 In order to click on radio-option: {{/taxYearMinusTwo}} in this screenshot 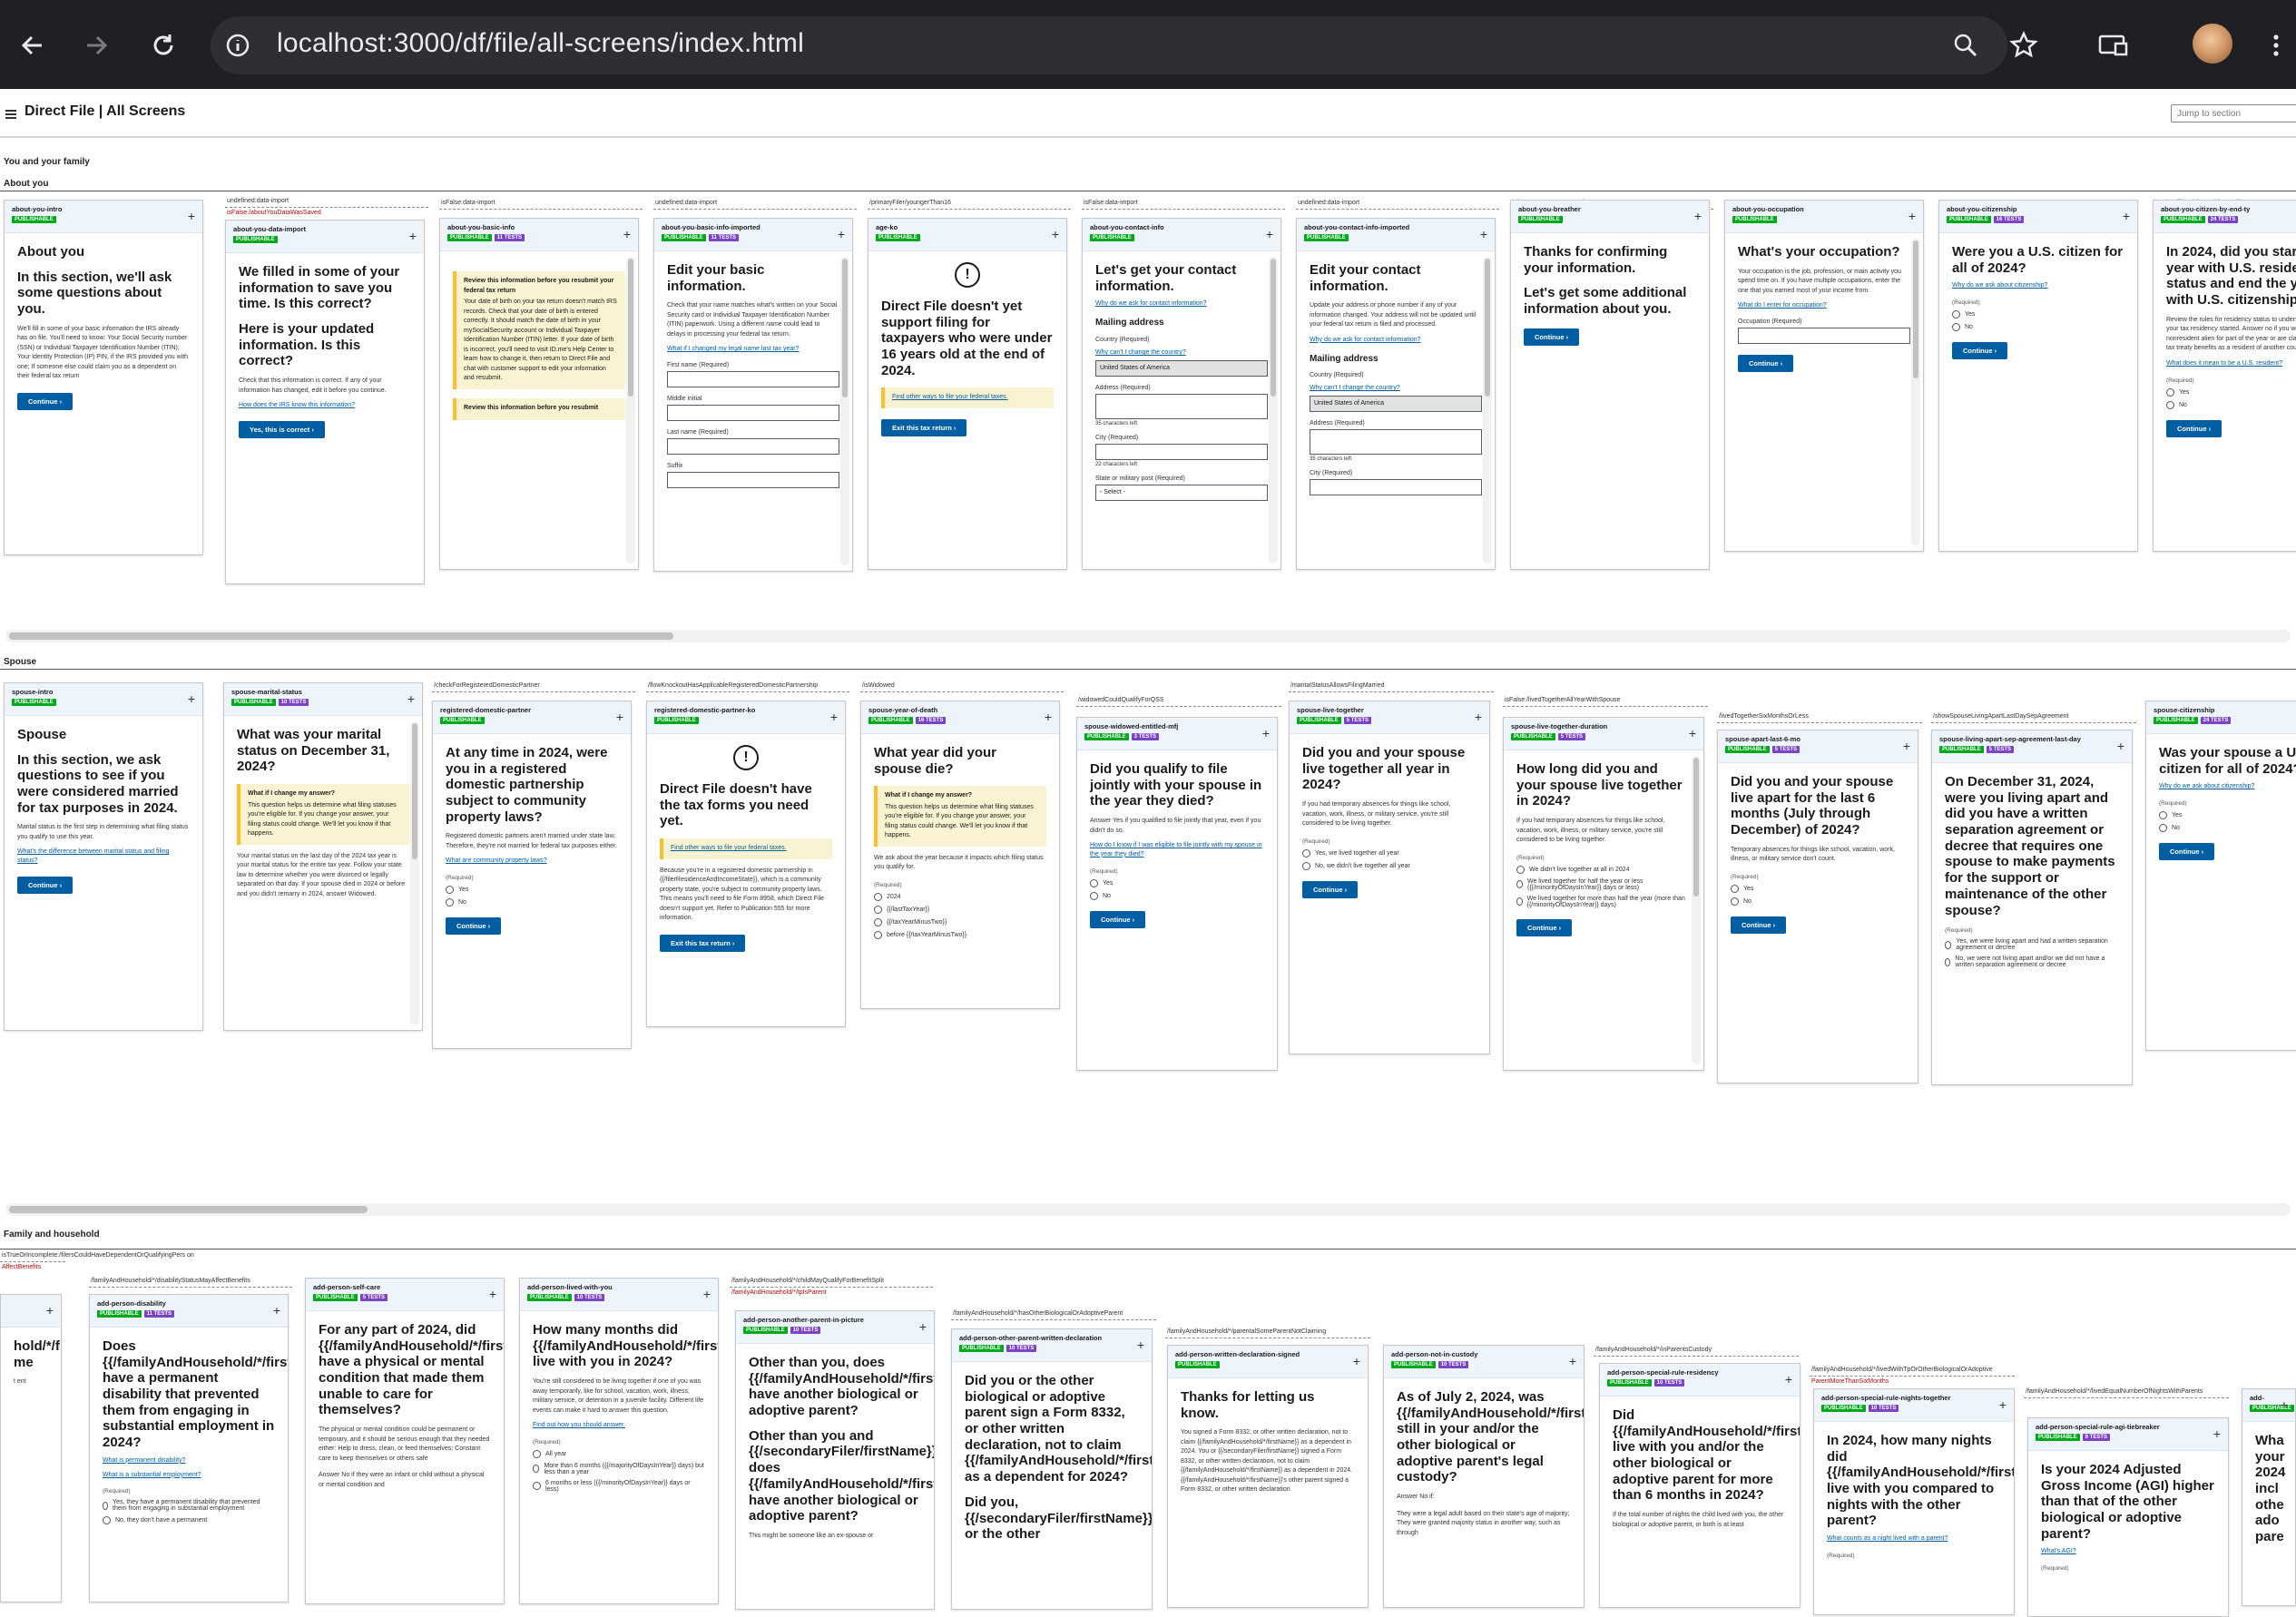, I will do `click(960, 921)`.